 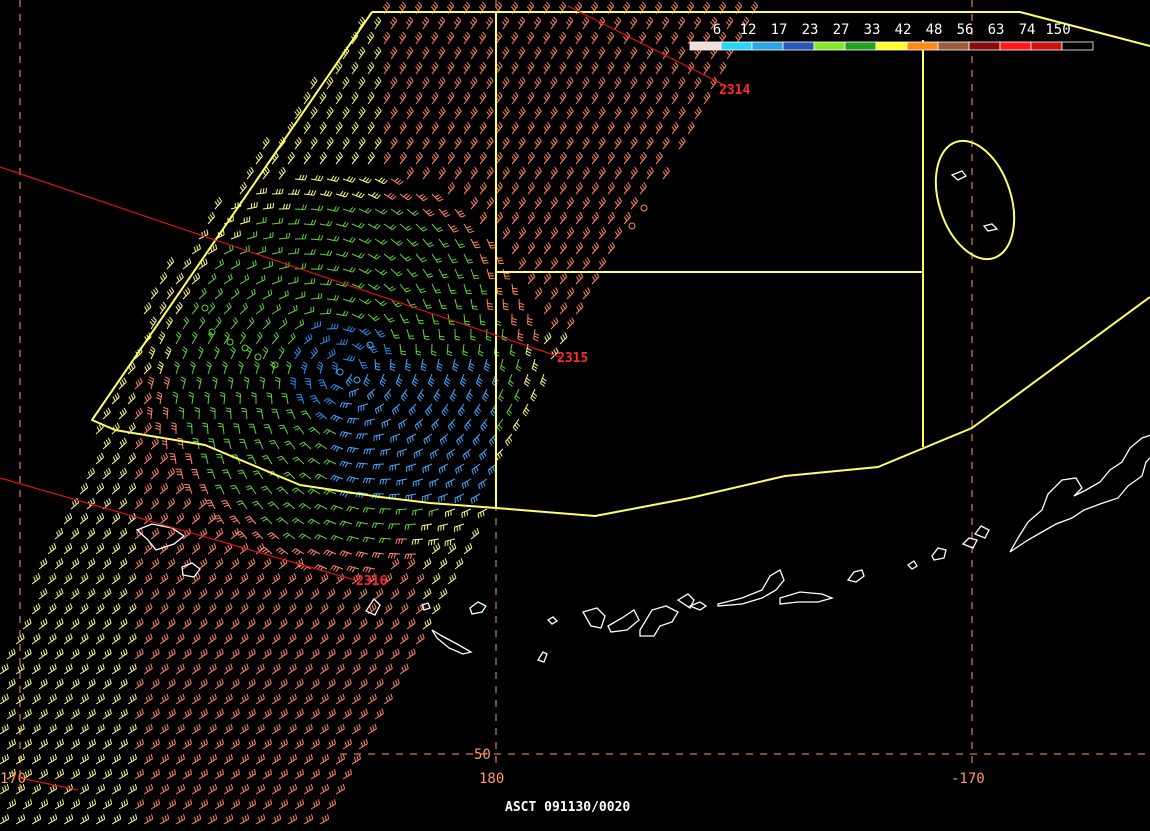 What do you see at coordinates (810, 30) in the screenshot?
I see `legend-label: 23` at bounding box center [810, 30].